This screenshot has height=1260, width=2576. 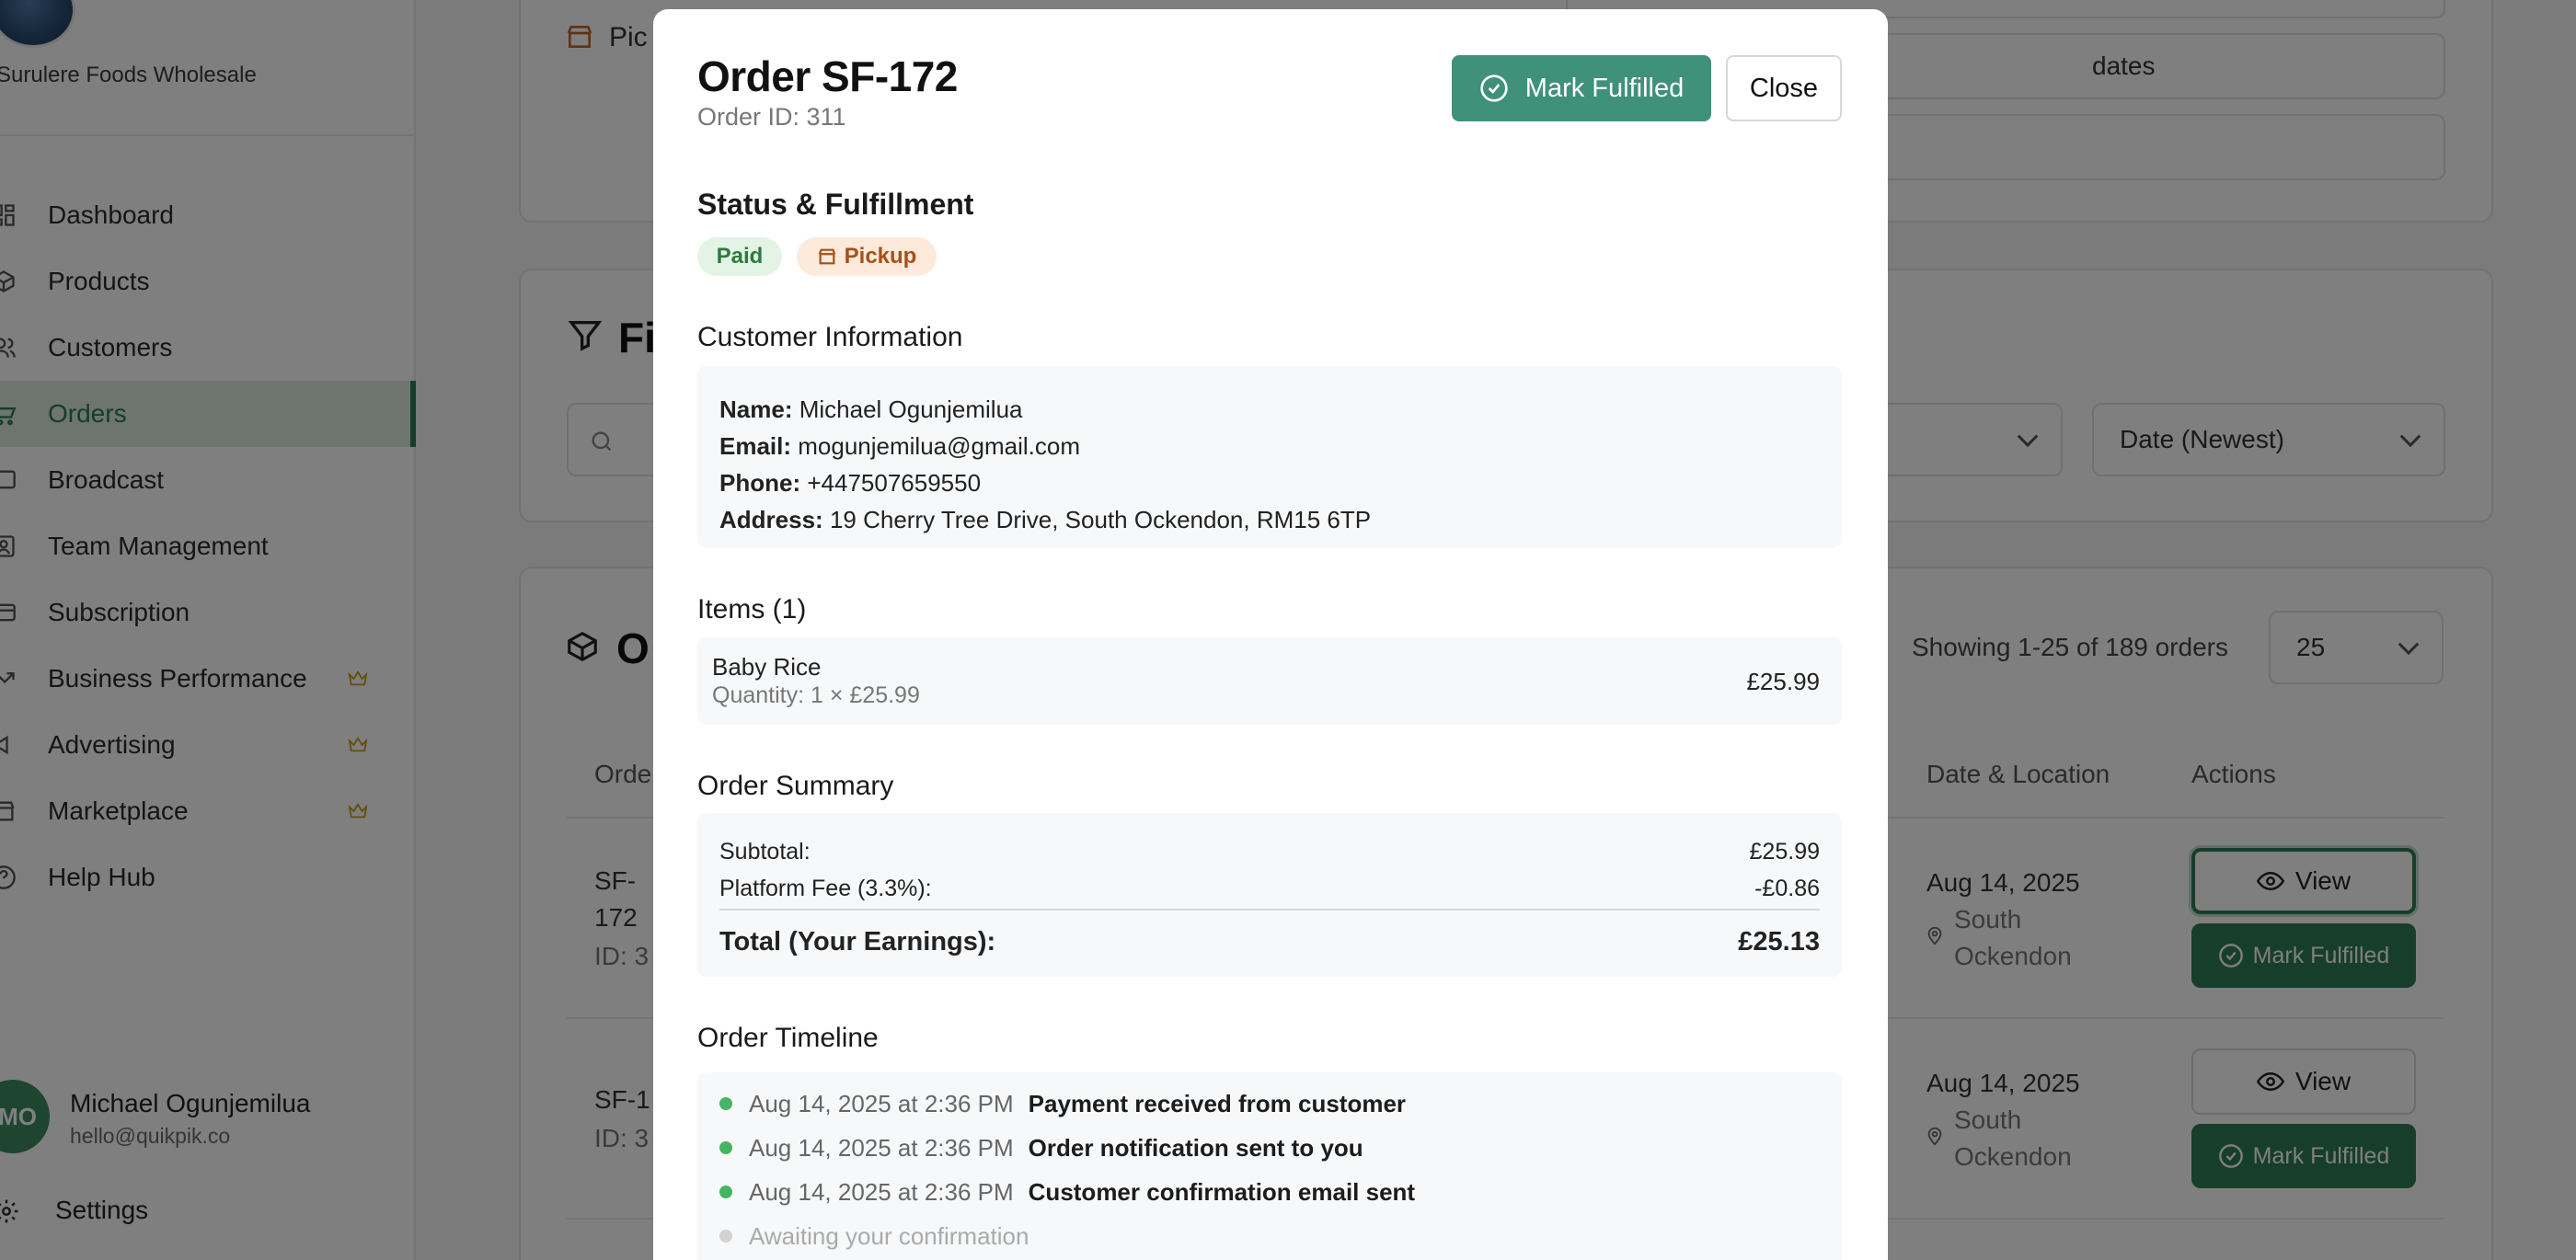 I want to click on customer-name-label: Name:, so click(x=756, y=409).